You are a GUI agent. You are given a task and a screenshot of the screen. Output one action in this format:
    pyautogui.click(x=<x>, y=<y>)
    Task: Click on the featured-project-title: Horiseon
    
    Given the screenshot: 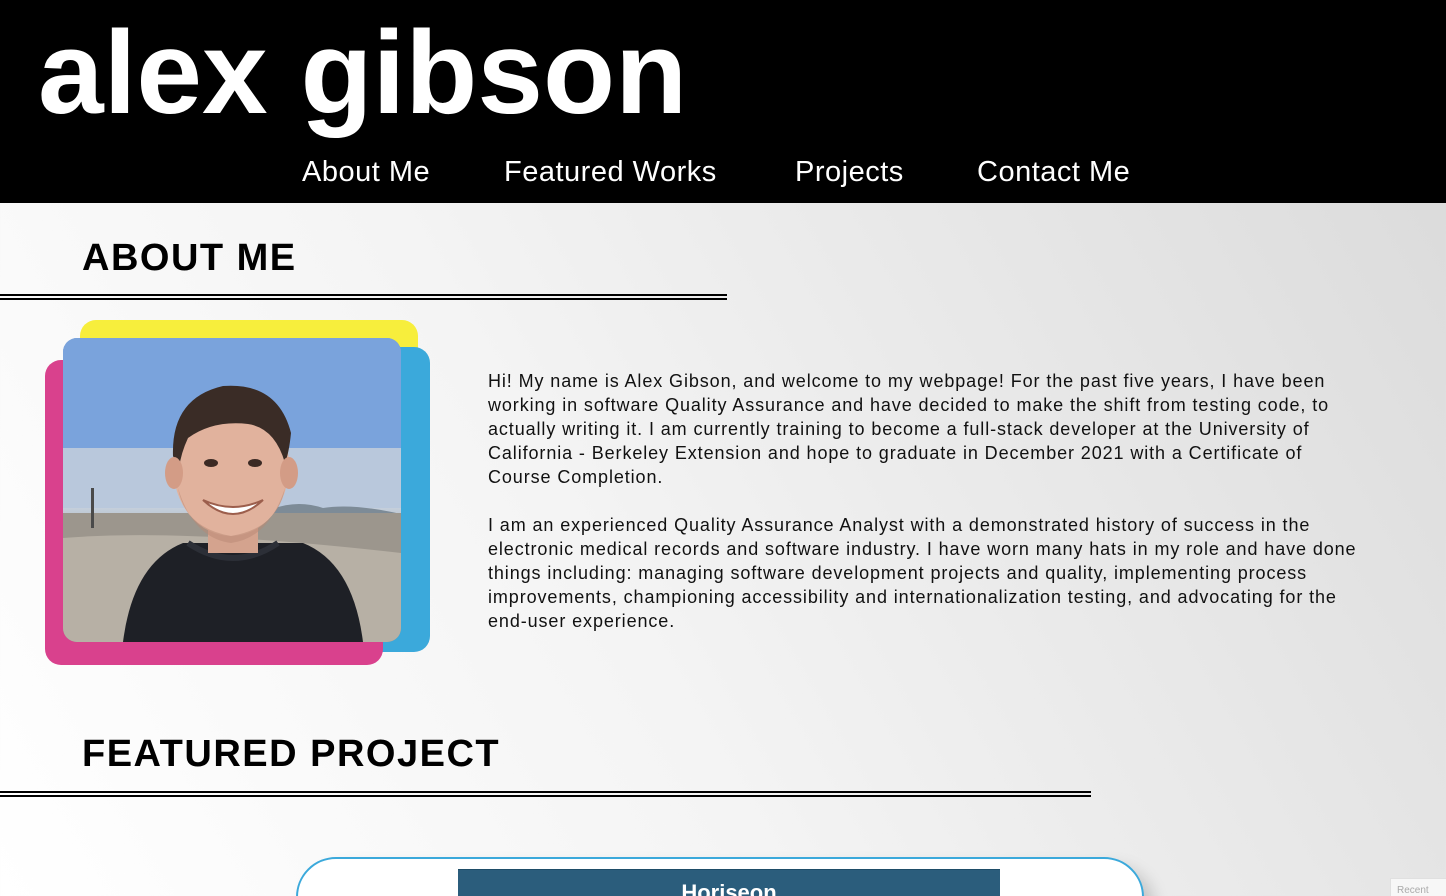 What is the action you would take?
    pyautogui.click(x=729, y=888)
    